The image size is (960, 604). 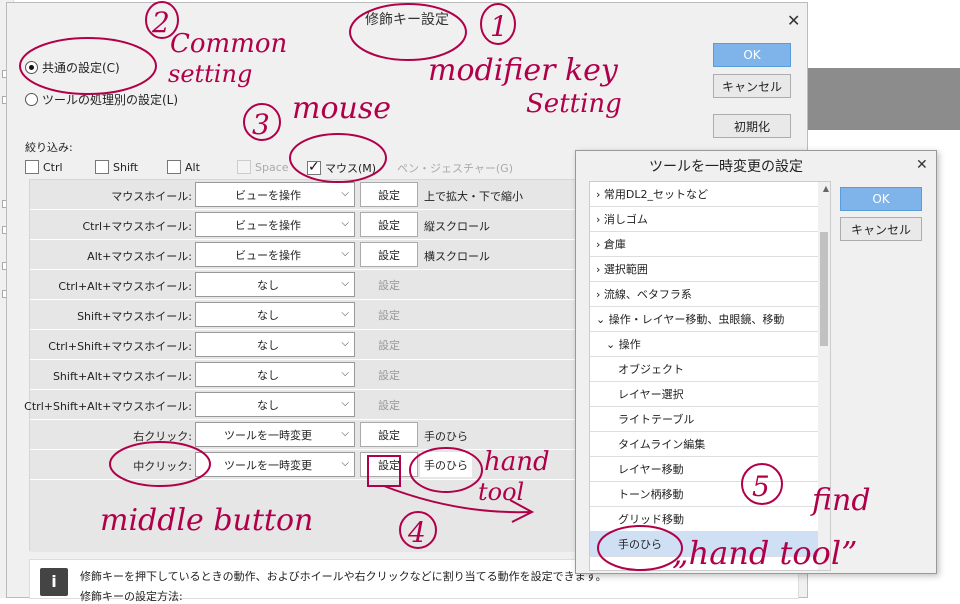 I want to click on filter-ctrl: Ctrl, so click(x=44, y=167).